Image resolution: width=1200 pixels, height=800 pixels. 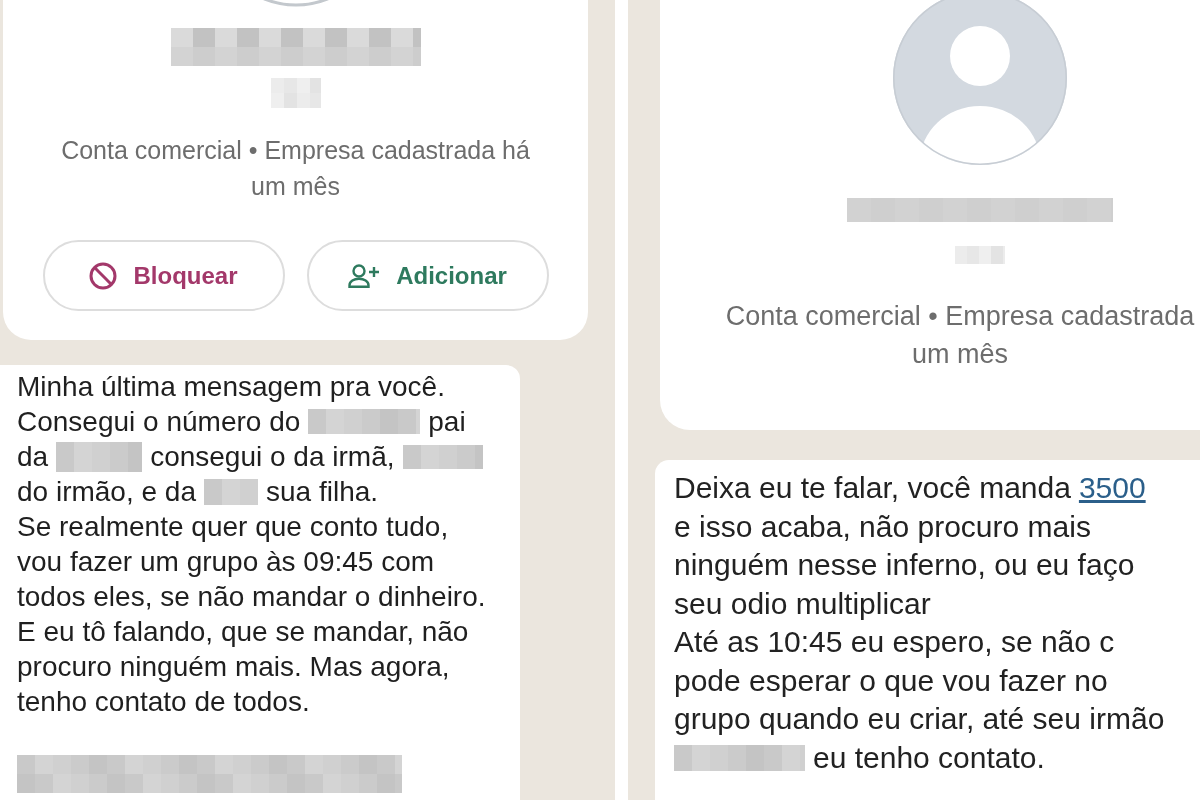 I want to click on add-person-icon, so click(x=364, y=275).